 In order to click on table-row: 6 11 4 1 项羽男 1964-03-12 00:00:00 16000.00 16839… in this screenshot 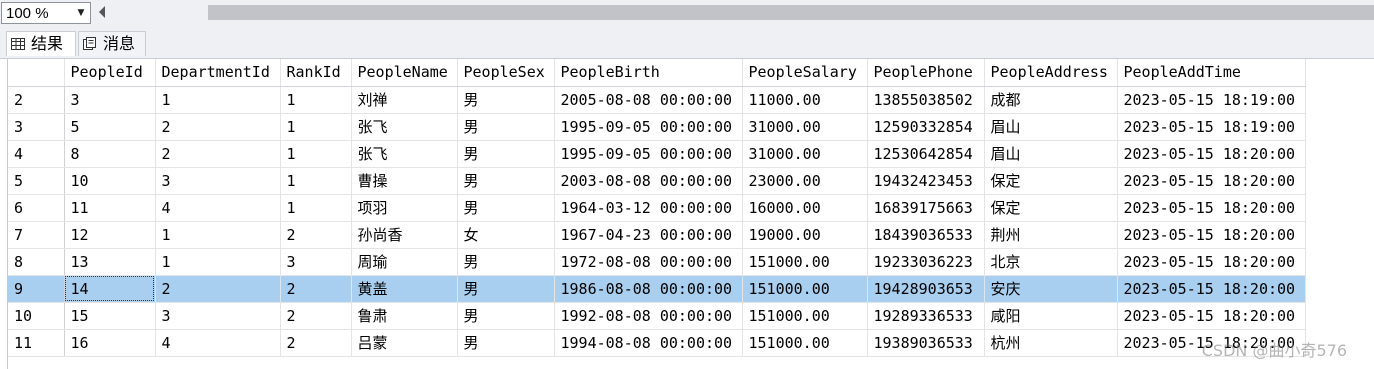, I will do `click(657, 208)`.